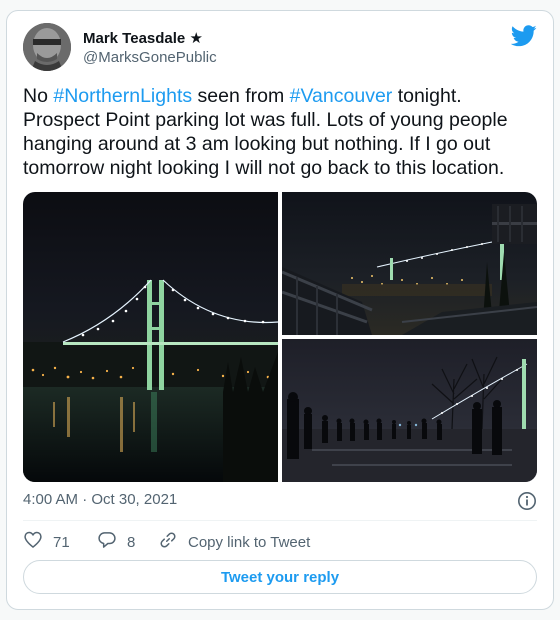  I want to click on tweet-actions: 71 8 Copy link to Tweet, so click(280, 542).